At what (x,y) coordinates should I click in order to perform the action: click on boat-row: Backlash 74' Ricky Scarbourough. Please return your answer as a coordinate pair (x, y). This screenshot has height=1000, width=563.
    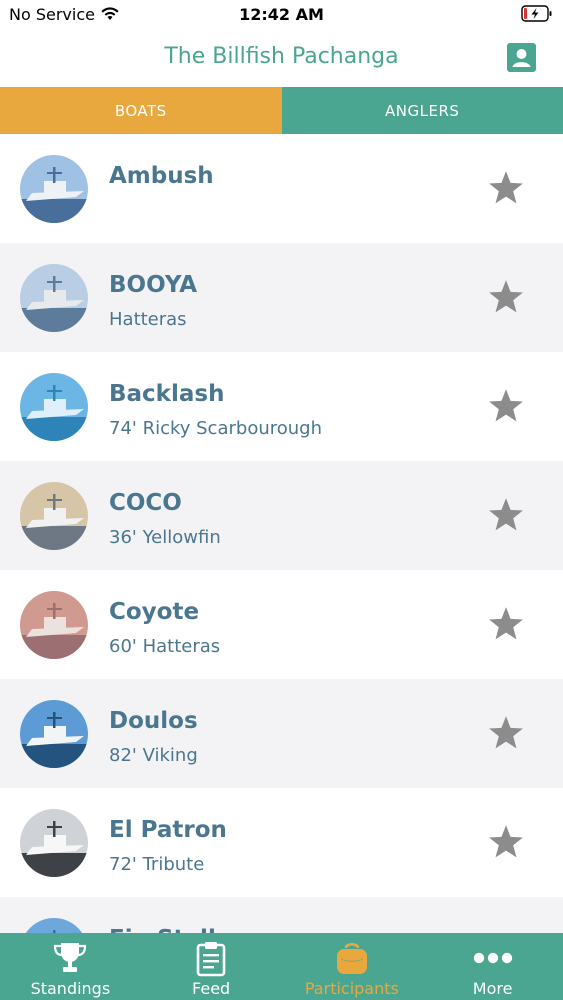
    Looking at the image, I should click on (281, 406).